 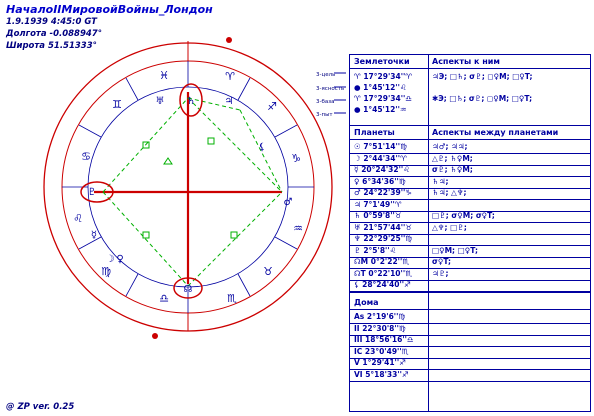 What do you see at coordinates (495, 132) in the screenshot?
I see `planet-aspects-header: Аспекты между планетами` at bounding box center [495, 132].